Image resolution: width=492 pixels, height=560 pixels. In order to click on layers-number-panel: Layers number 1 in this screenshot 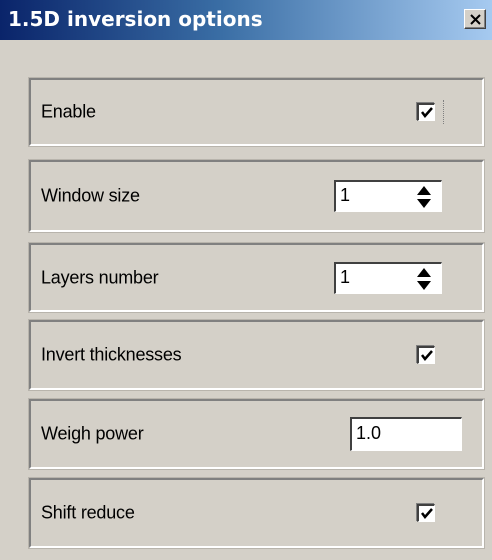, I will do `click(256, 277)`.